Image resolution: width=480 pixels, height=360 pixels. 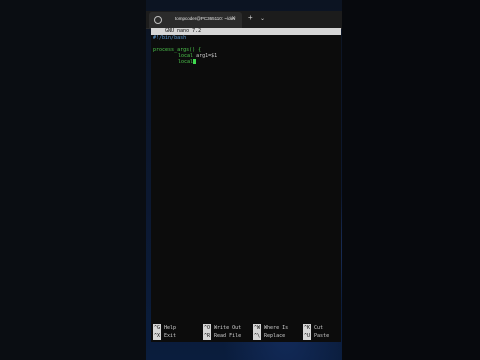 I want to click on shortcut-key: ^R, so click(x=207, y=336).